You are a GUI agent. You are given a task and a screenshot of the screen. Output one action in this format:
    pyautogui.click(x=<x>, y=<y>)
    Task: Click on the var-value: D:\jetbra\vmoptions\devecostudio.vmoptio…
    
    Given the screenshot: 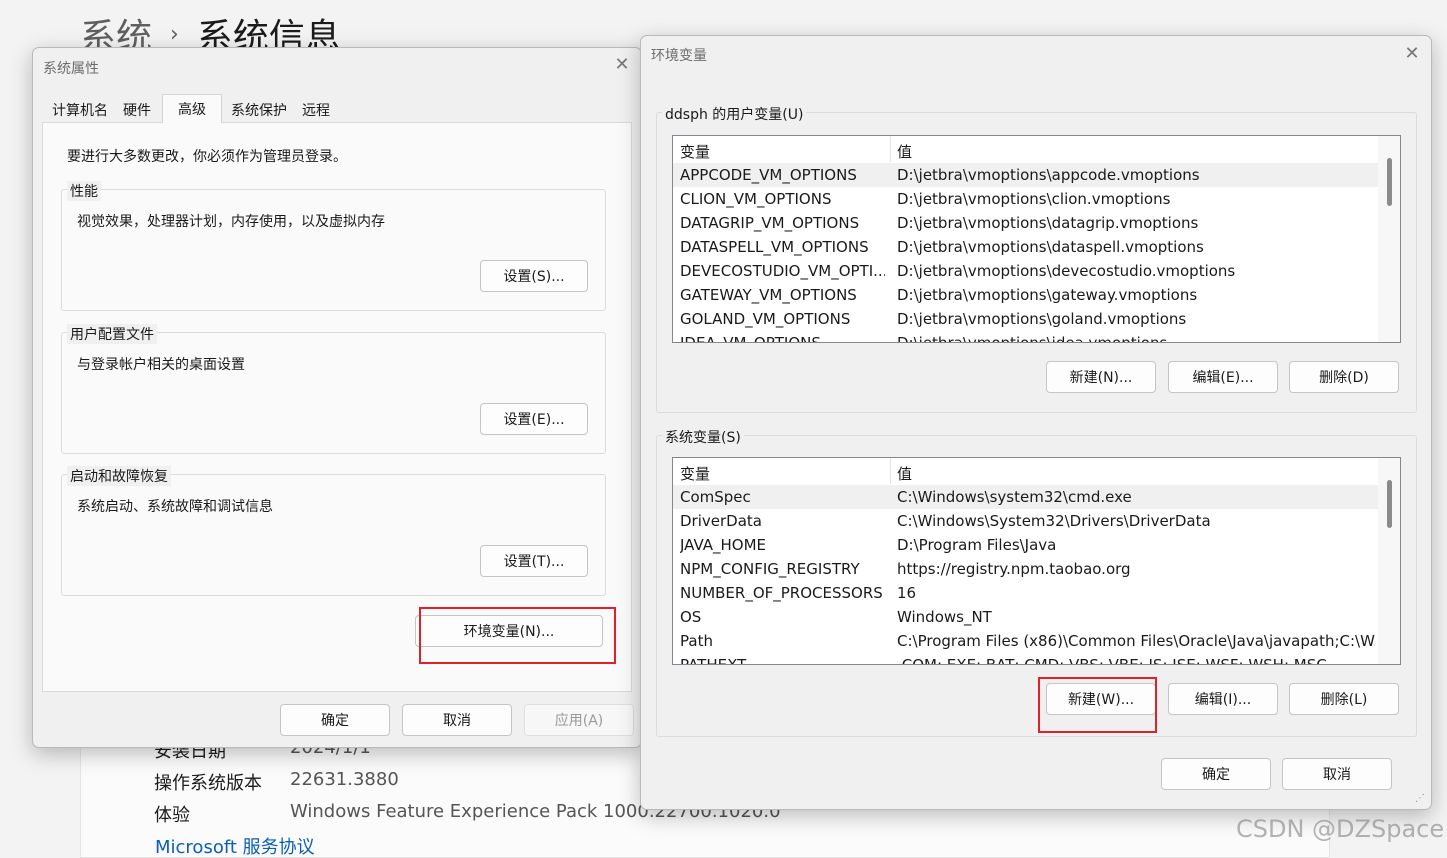 What is the action you would take?
    pyautogui.click(x=1066, y=271)
    